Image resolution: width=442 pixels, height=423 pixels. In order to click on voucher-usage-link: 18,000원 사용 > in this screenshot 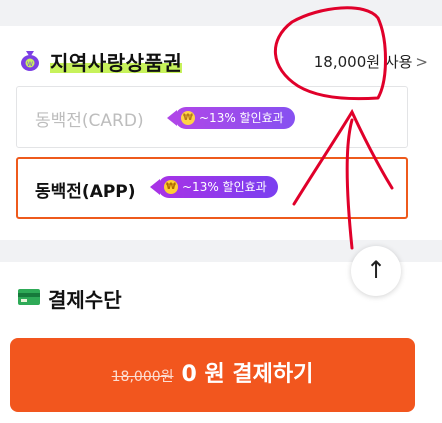, I will do `click(371, 61)`.